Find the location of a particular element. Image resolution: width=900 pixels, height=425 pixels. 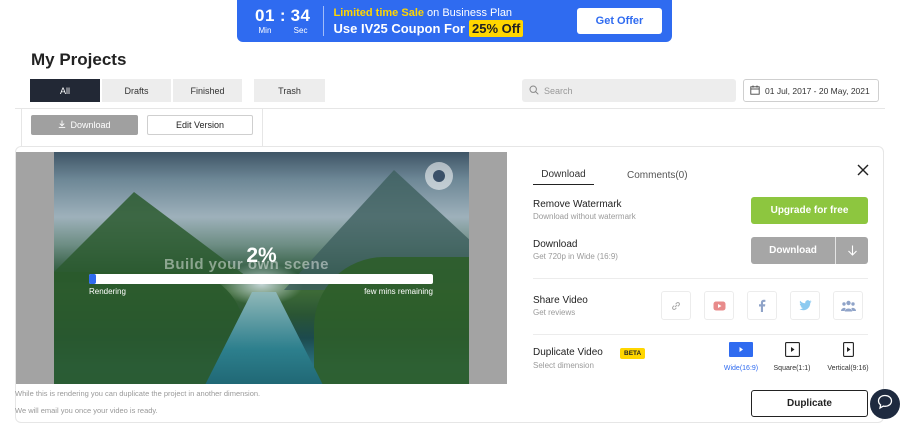

dimension-wide-label: Wide(16:9) is located at coordinates (741, 368).